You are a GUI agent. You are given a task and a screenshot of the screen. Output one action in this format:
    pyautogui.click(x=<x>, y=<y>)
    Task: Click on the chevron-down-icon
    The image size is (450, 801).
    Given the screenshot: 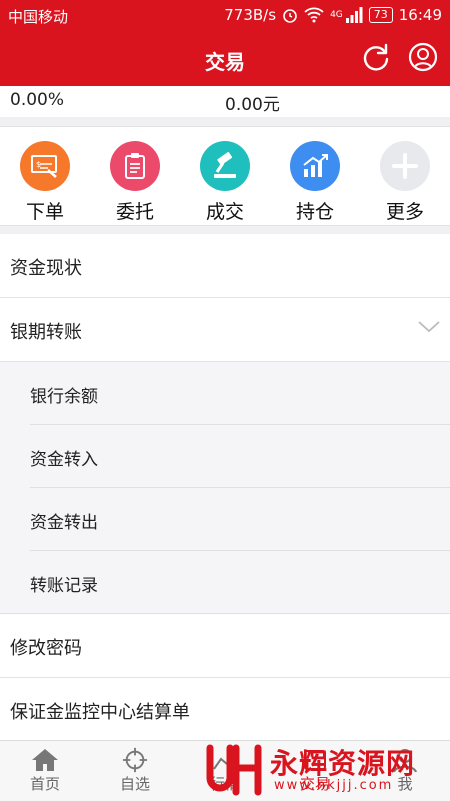 What is the action you would take?
    pyautogui.click(x=429, y=327)
    